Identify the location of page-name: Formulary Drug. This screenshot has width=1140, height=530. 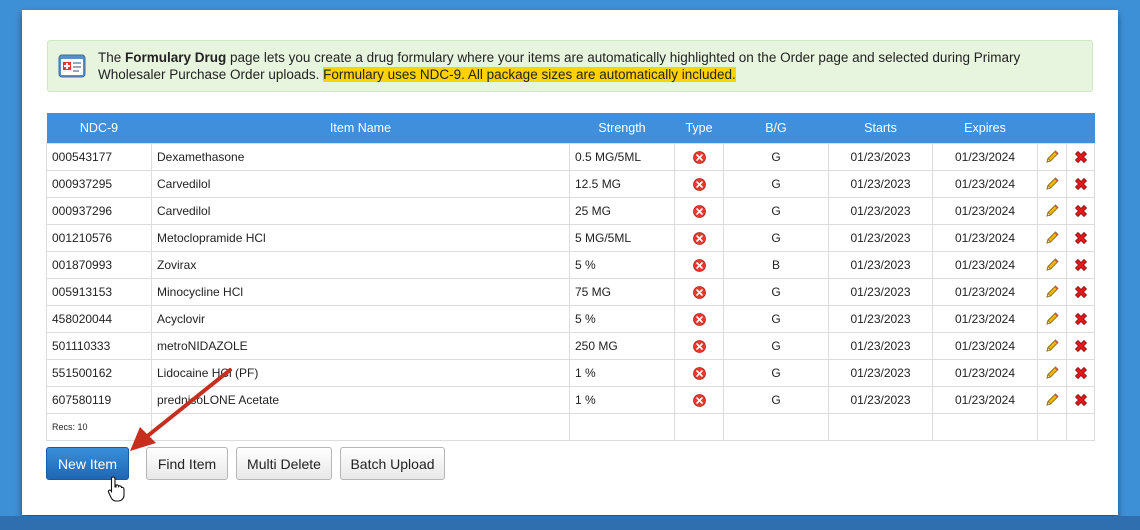
(176, 57).